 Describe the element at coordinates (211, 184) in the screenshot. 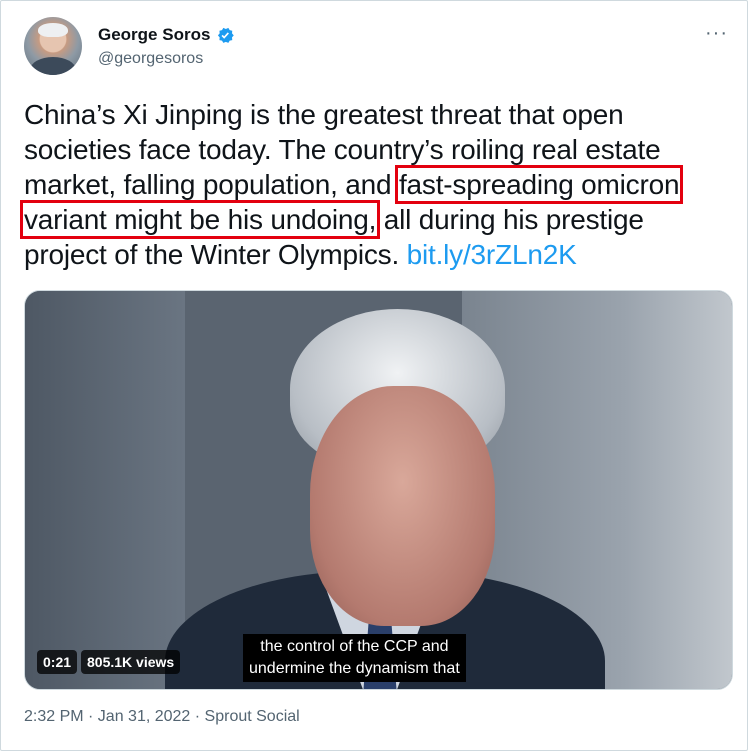

I see `tweet-text-segment: market, falling population, and` at that location.